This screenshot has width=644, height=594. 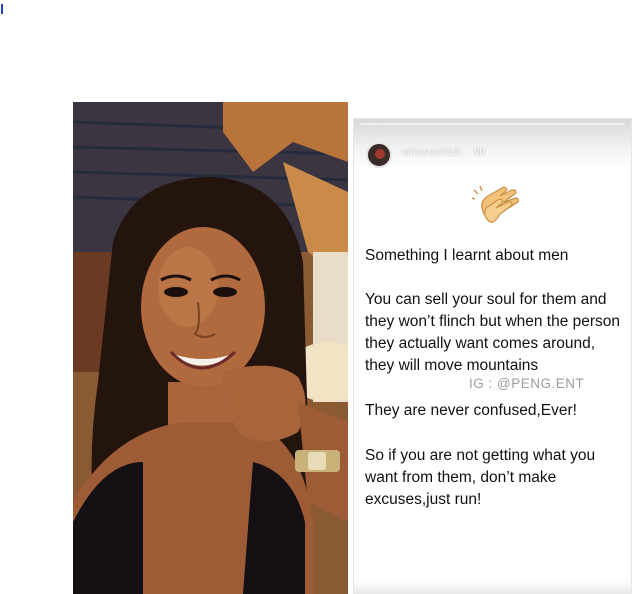 What do you see at coordinates (379, 155) in the screenshot?
I see `avatar` at bounding box center [379, 155].